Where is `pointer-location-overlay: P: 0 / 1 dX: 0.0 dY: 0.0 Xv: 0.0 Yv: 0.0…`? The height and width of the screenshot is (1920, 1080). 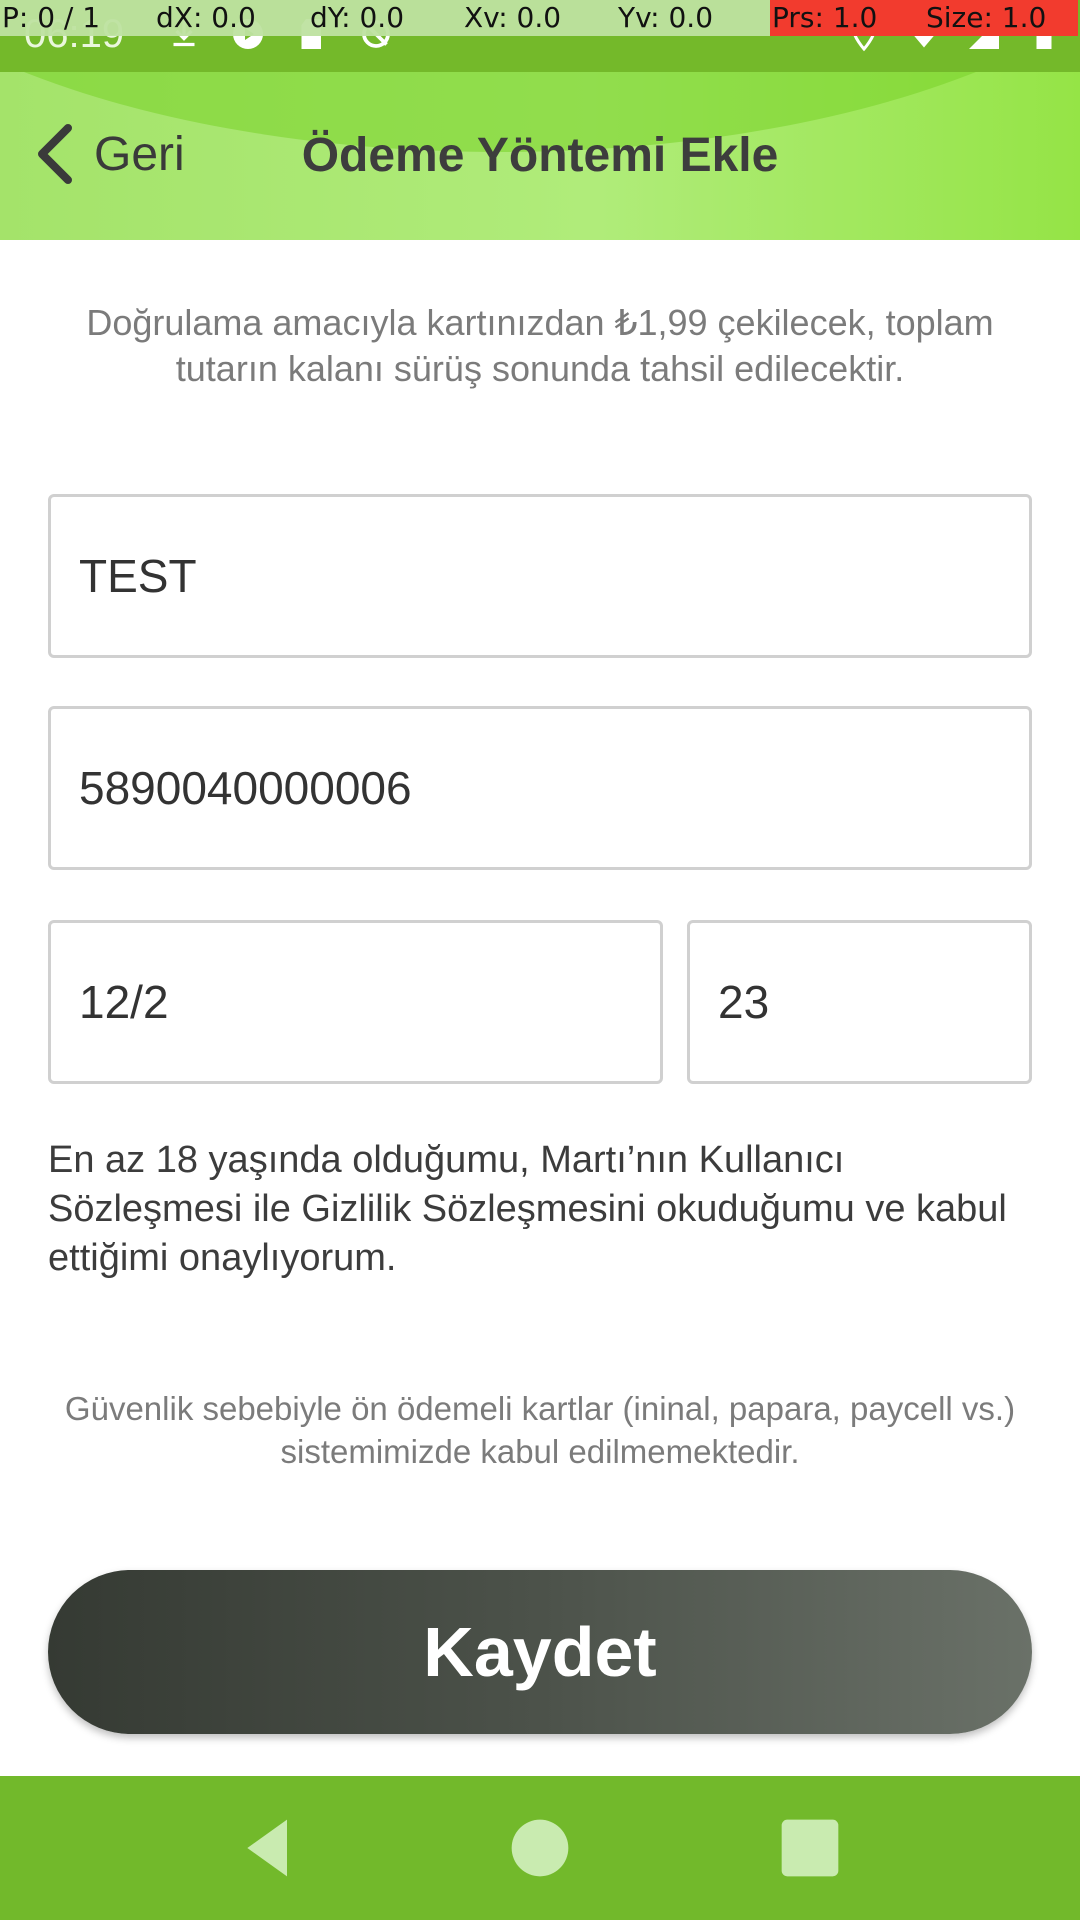
pointer-location-overlay: P: 0 / 1 dX: 0.0 dY: 0.0 Xv: 0.0 Yv: 0.0… is located at coordinates (540, 18).